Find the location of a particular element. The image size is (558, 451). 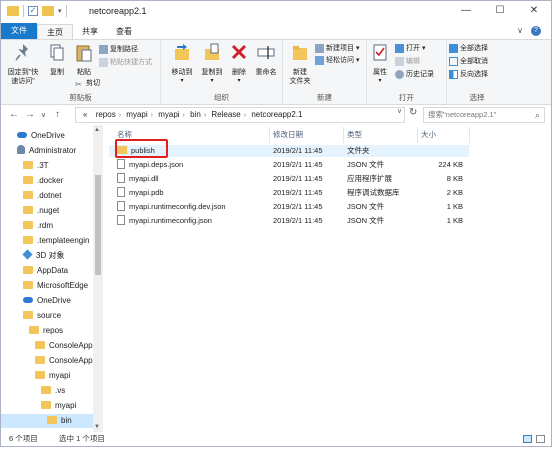

easy-access-button: 轻松访问 ▾ is located at coordinates (337, 60).